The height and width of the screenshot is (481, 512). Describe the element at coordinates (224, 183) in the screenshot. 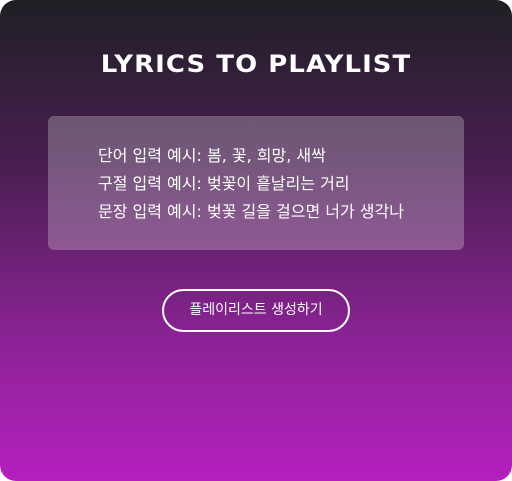

I see `phrase-example: 구절 입력 예시: 벚꽃이 흩날리는 거리` at that location.